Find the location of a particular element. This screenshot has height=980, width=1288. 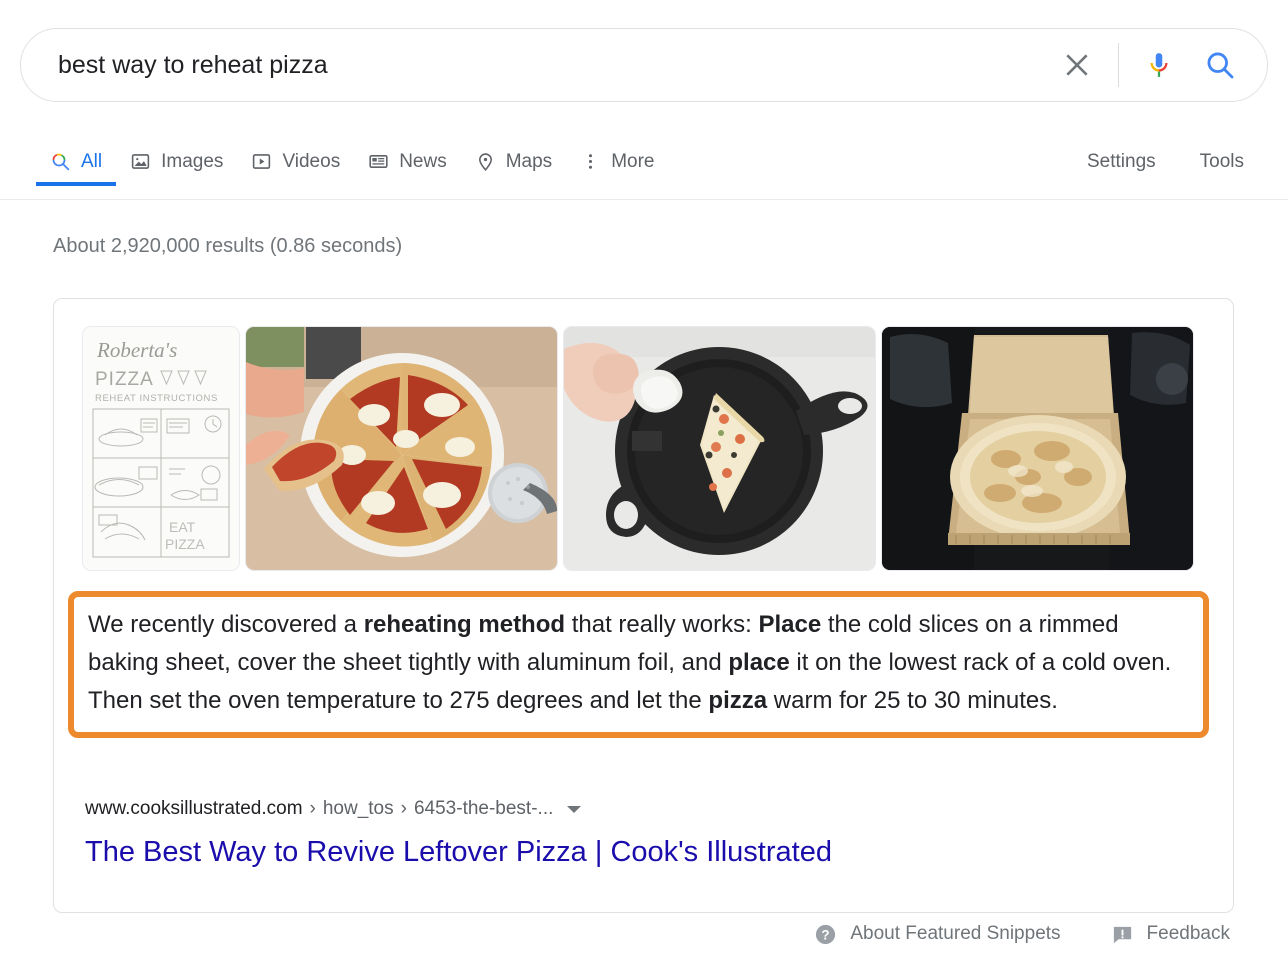

tab-images: Images is located at coordinates (176, 161).